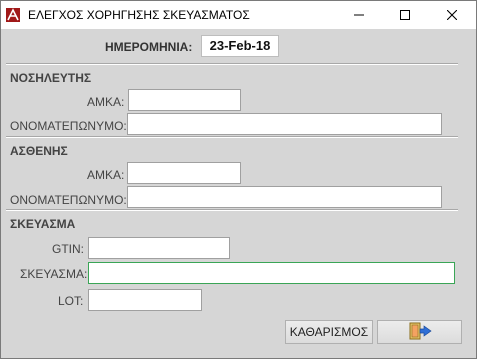 The height and width of the screenshot is (359, 477). I want to click on product-input, so click(271, 273).